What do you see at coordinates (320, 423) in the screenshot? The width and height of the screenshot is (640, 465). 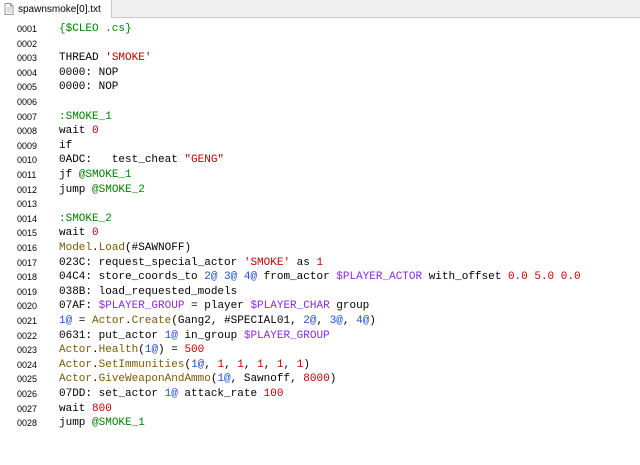 I see `code-line: 0028 jump @SMOKE_1` at bounding box center [320, 423].